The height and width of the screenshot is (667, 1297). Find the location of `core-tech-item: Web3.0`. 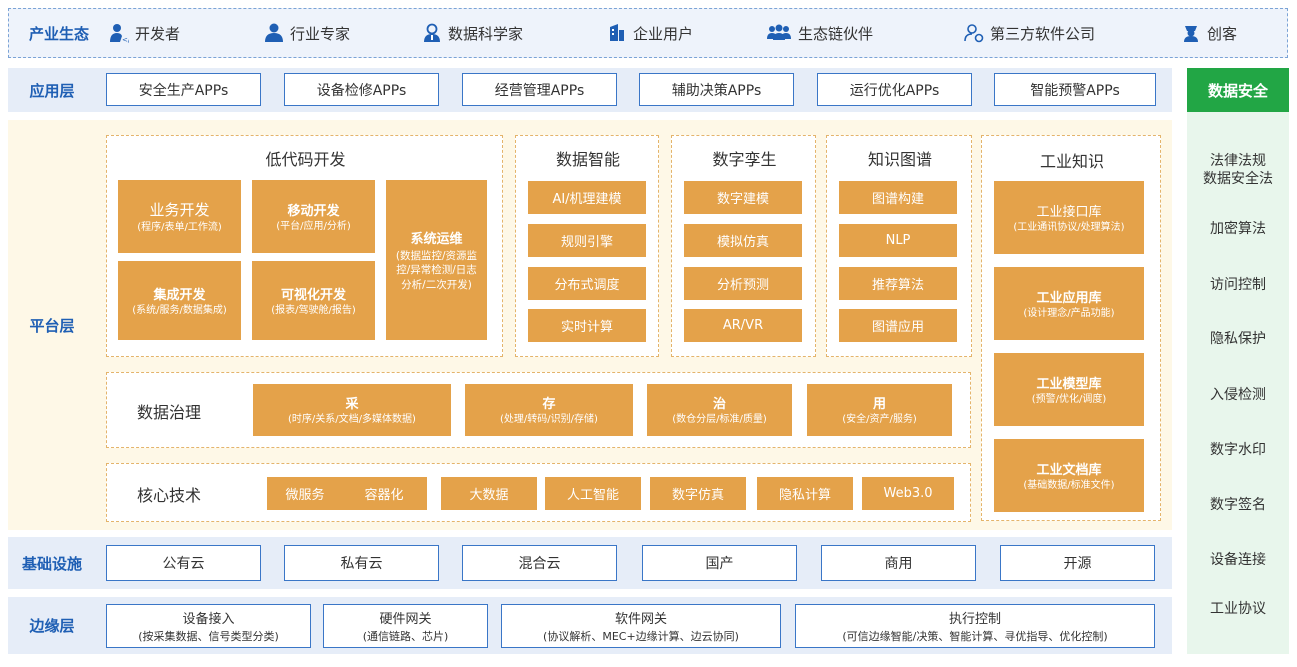

core-tech-item: Web3.0 is located at coordinates (908, 493).